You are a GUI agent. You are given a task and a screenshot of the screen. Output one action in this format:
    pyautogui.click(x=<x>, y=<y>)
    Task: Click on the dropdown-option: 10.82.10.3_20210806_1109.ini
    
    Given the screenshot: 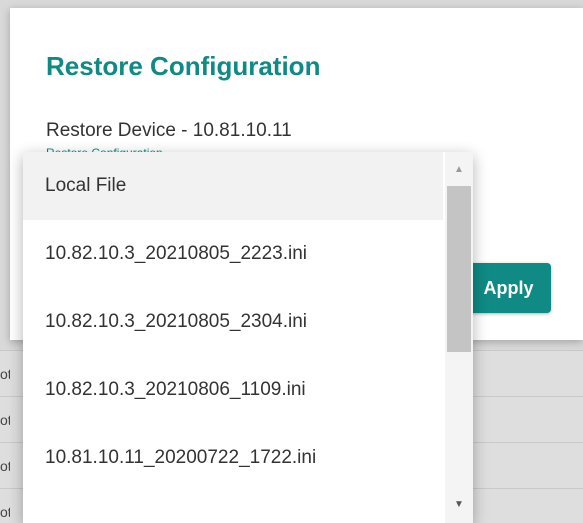 What is the action you would take?
    pyautogui.click(x=233, y=390)
    